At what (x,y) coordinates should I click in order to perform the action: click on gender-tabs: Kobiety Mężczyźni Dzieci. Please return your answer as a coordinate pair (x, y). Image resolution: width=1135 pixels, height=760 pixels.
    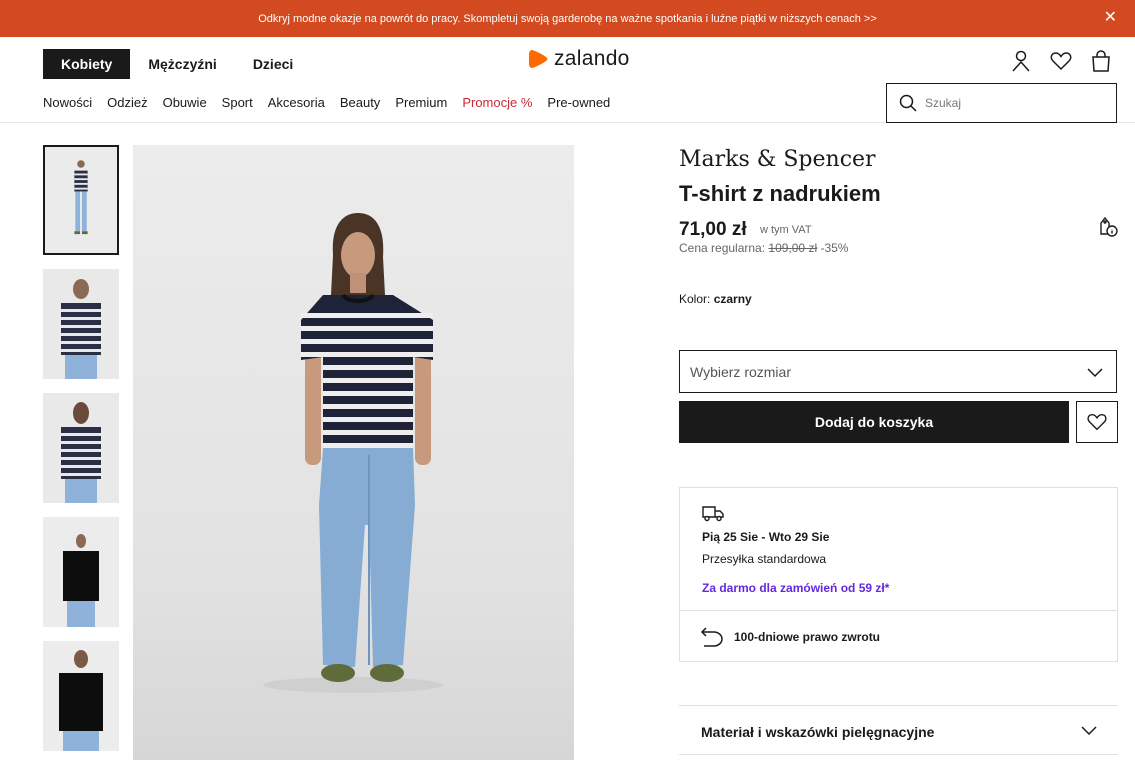
    Looking at the image, I should click on (177, 64).